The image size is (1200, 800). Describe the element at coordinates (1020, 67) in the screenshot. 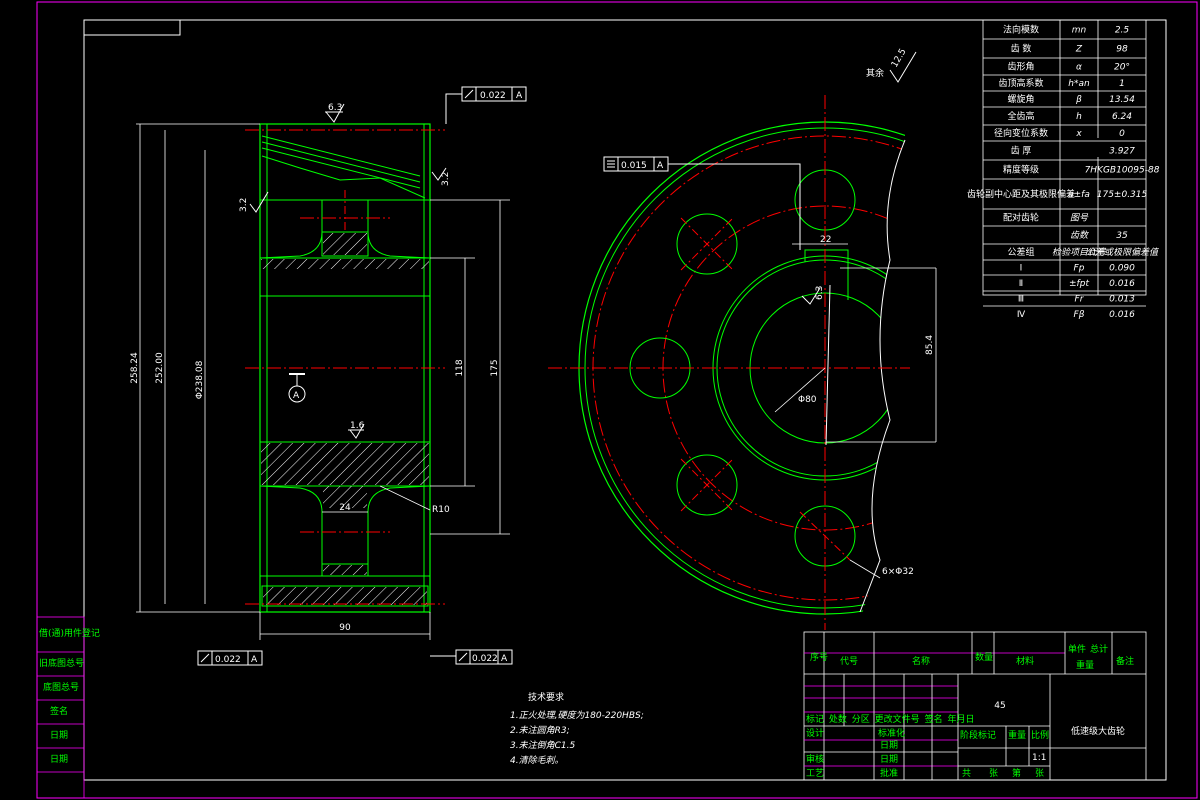

I see `gear-param-name: 齿形角` at that location.